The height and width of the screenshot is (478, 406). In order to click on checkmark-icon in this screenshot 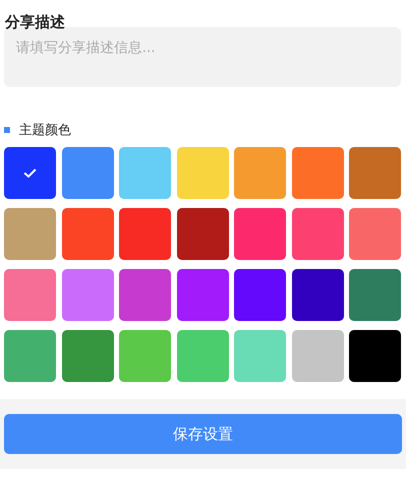, I will do `click(30, 173)`.